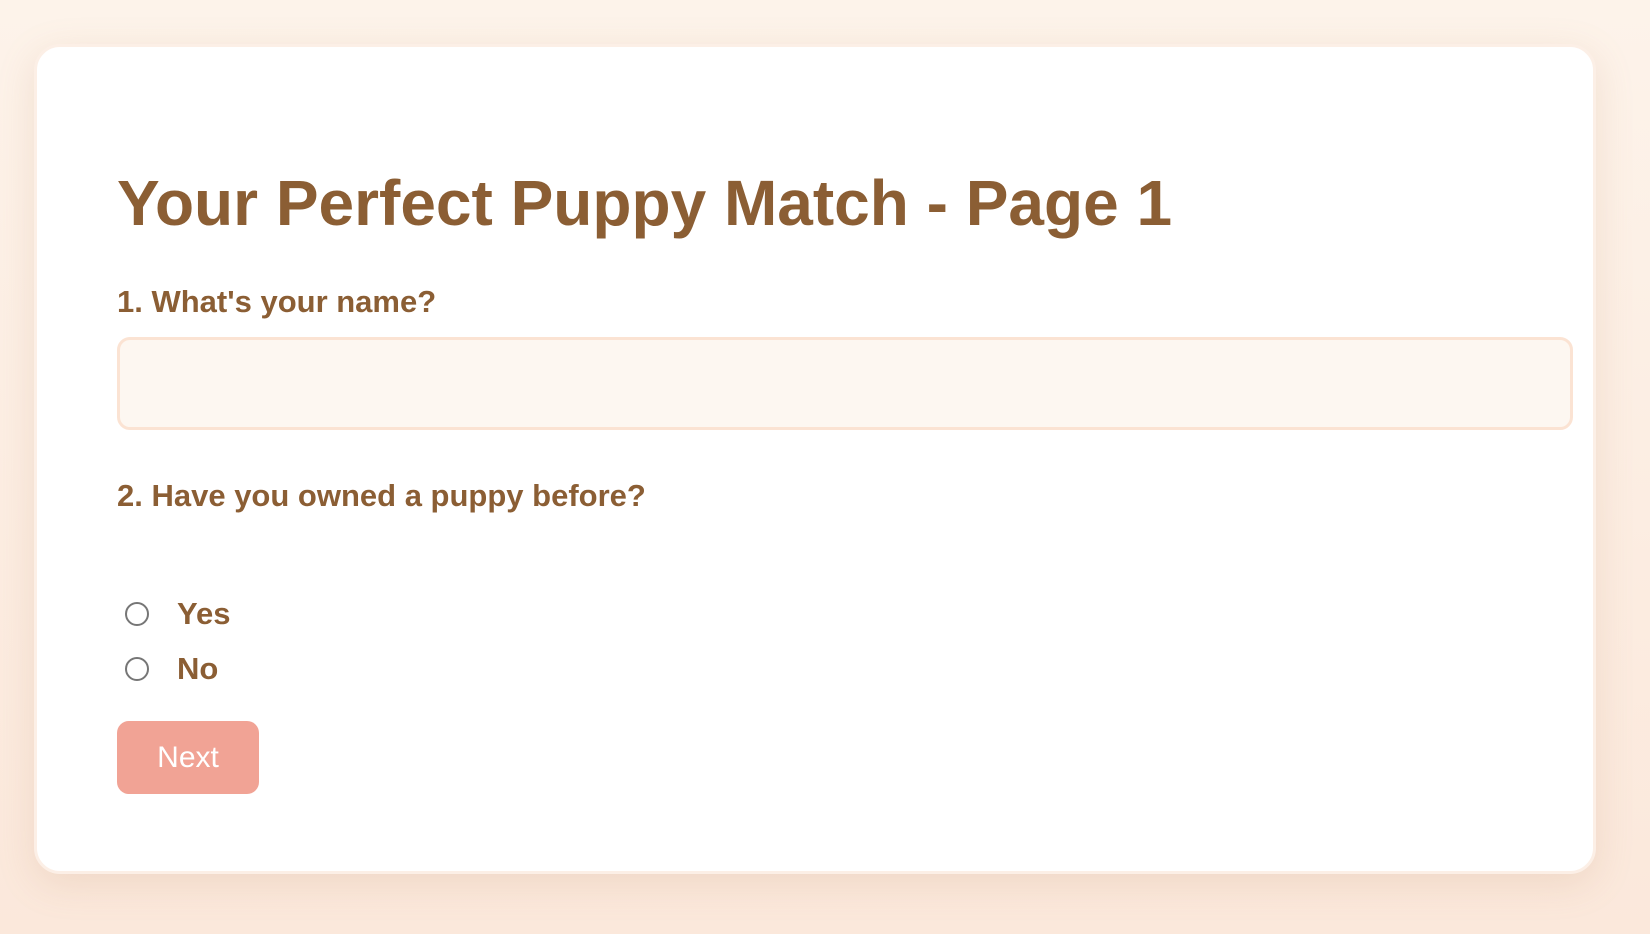 This screenshot has width=1650, height=934. What do you see at coordinates (381, 495) in the screenshot?
I see `question-2-label: 2. Have you owned a puppy before?` at bounding box center [381, 495].